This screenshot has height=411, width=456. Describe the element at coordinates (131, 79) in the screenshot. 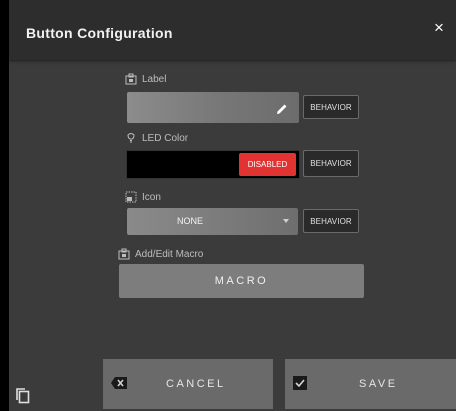

I see `label-tag-icon` at that location.